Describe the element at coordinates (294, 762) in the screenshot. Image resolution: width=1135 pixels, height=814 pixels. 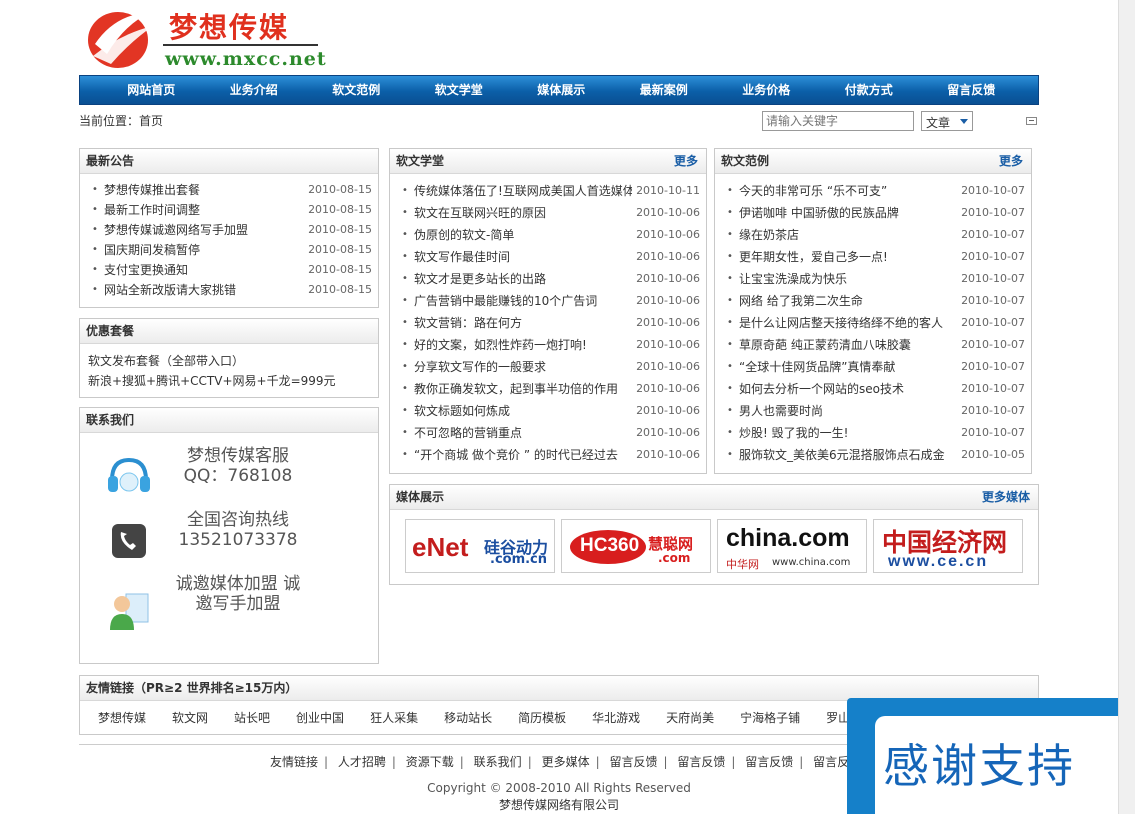
I see `footer-link: 友情链接` at that location.